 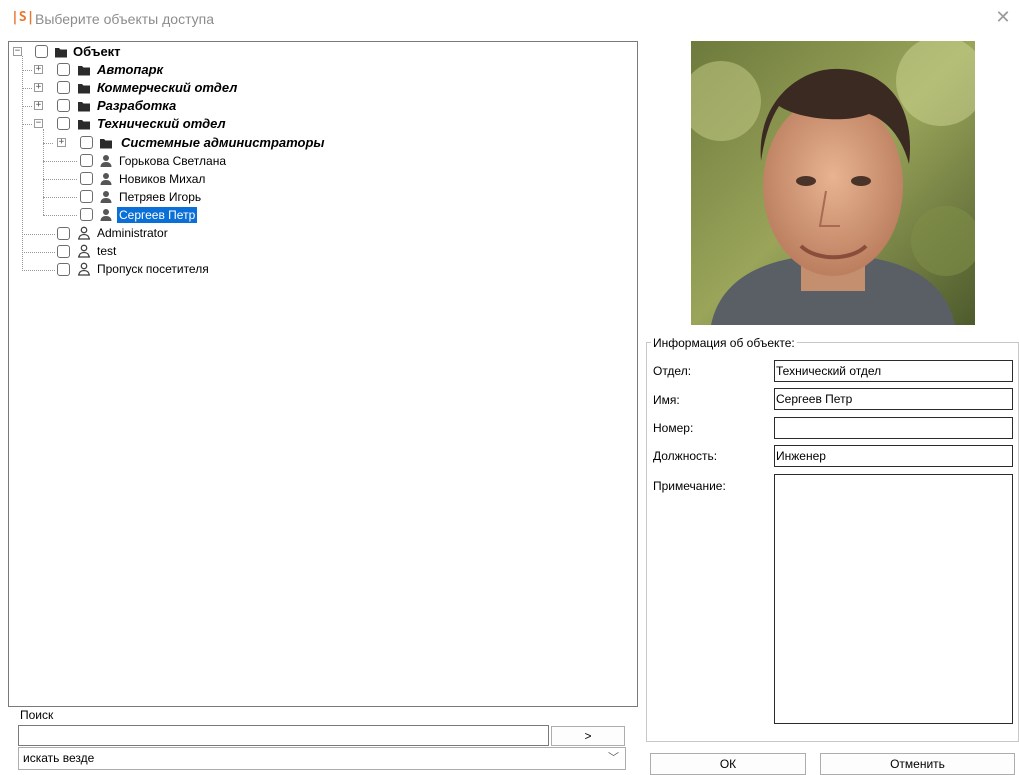 What do you see at coordinates (689, 486) in the screenshot?
I see `note-label: Примечание:` at bounding box center [689, 486].